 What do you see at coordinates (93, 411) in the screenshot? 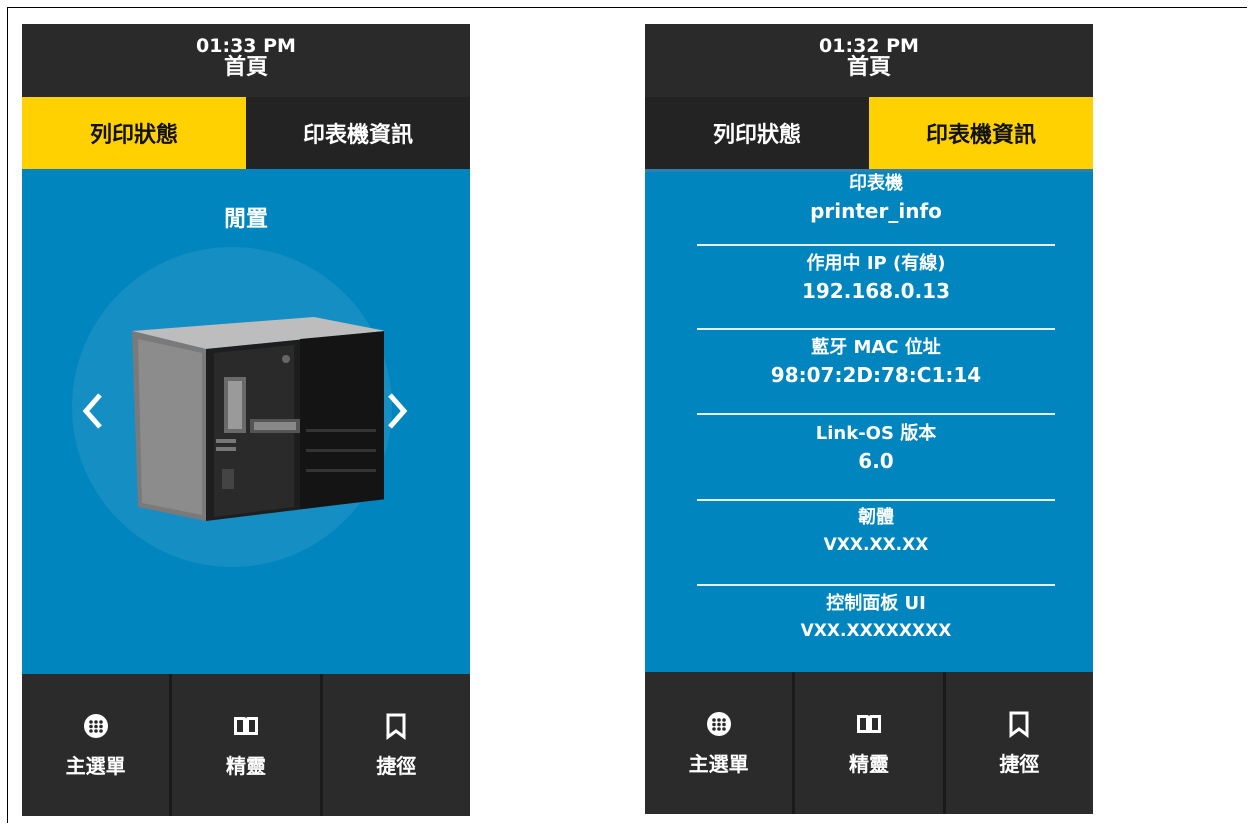
I see `previous-arrow-icon` at bounding box center [93, 411].